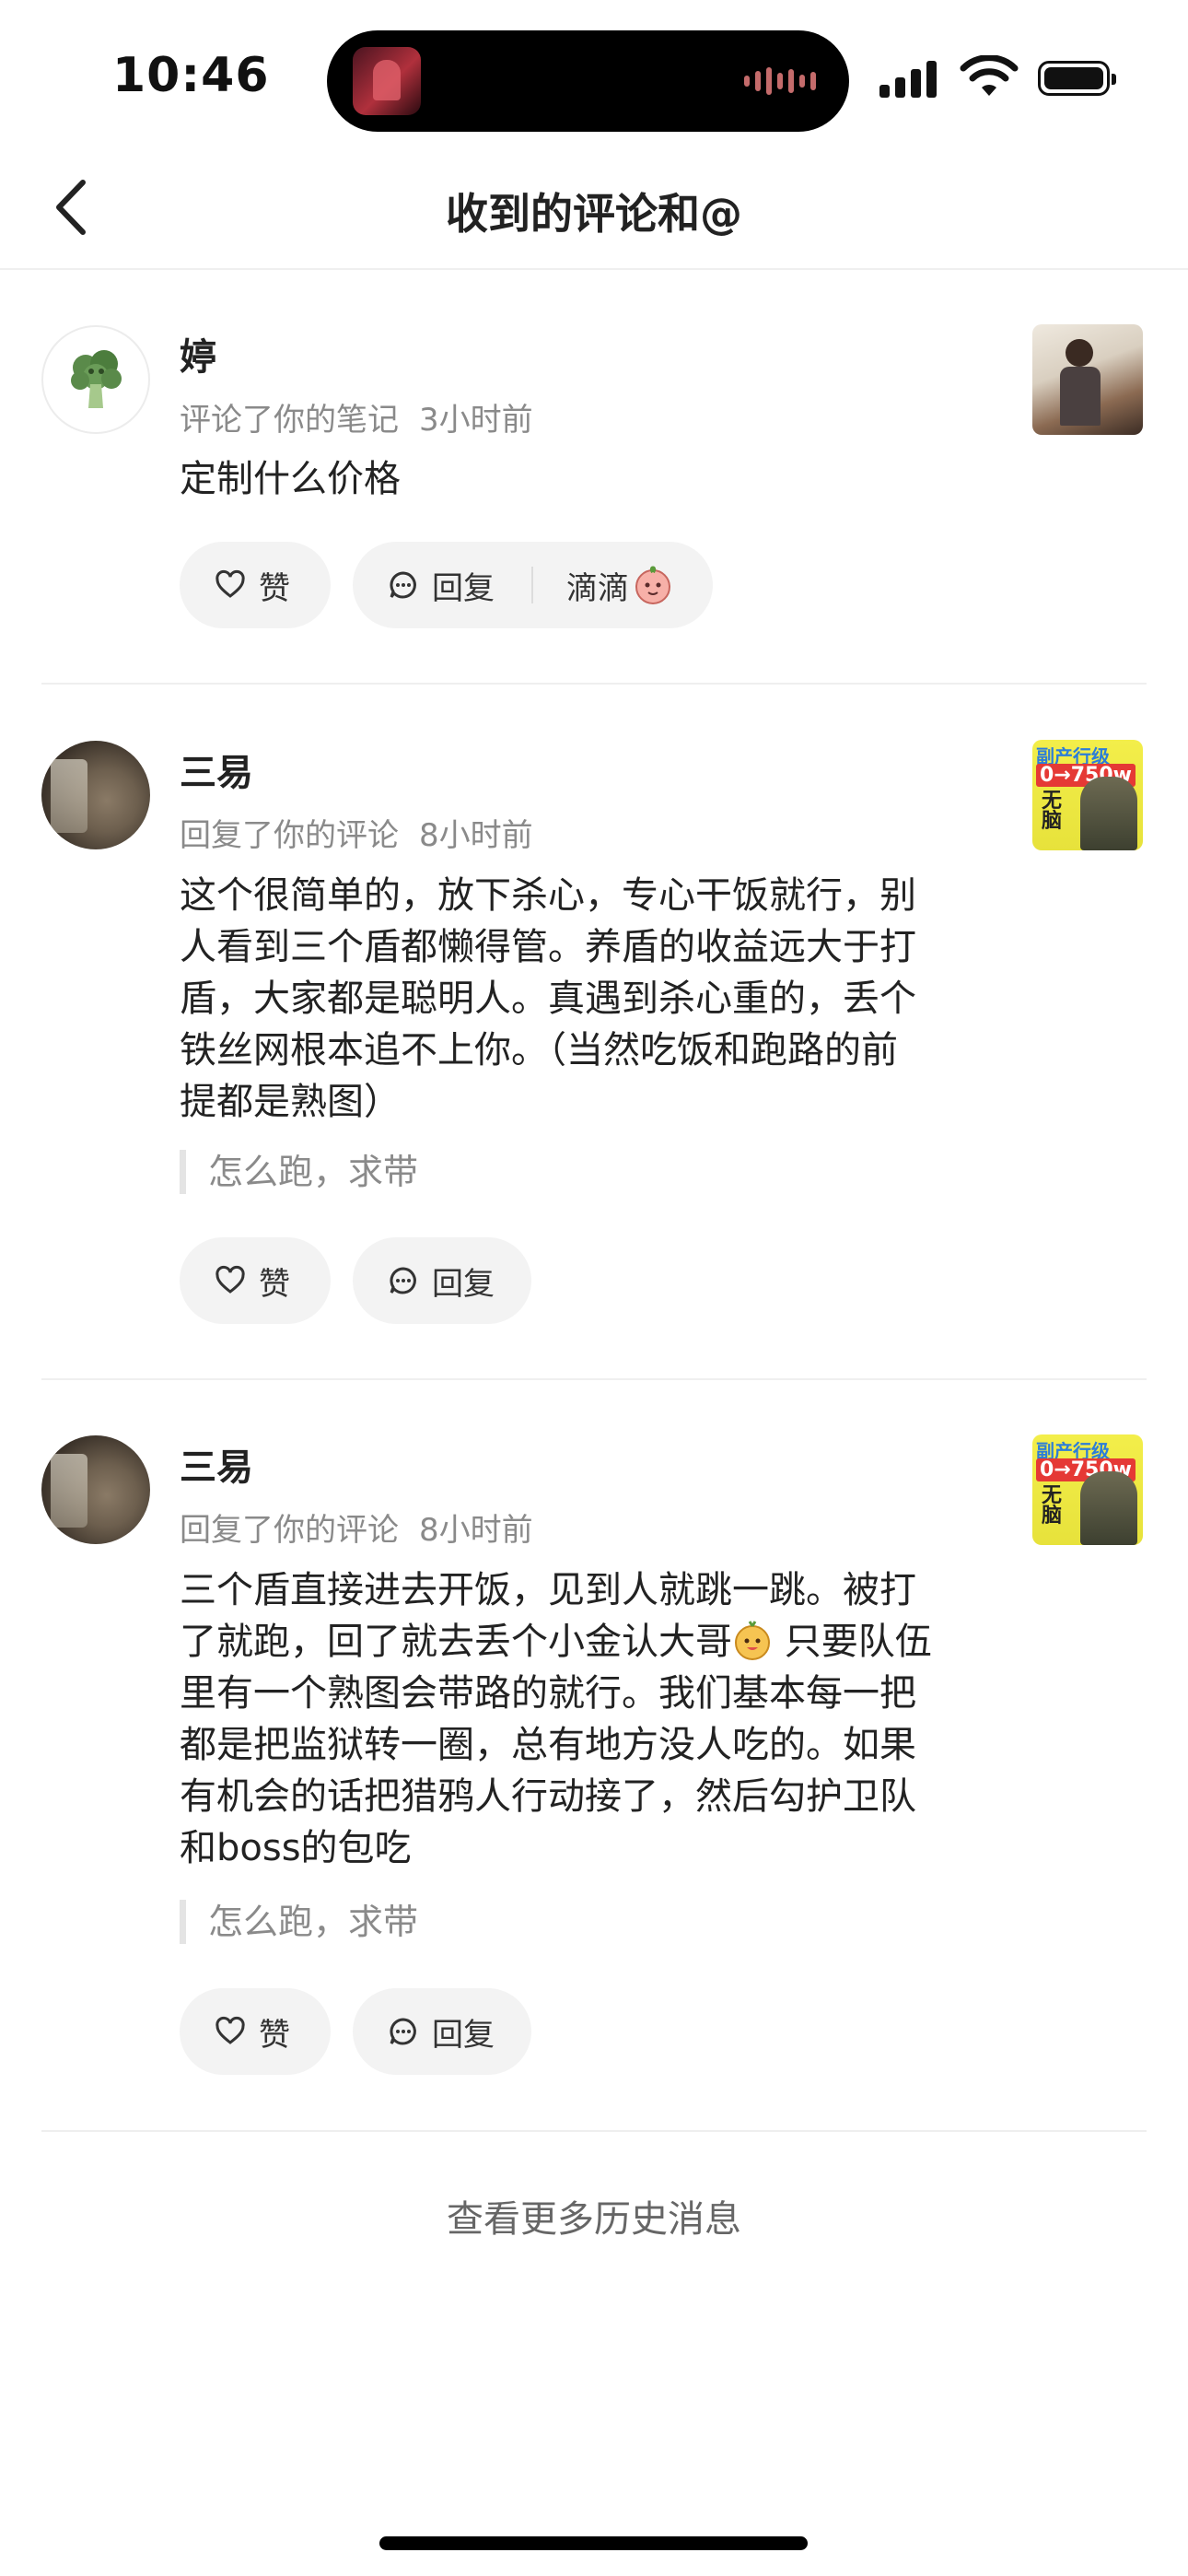 This screenshot has width=1188, height=2576. Describe the element at coordinates (989, 75) in the screenshot. I see `wifi-icon` at that location.